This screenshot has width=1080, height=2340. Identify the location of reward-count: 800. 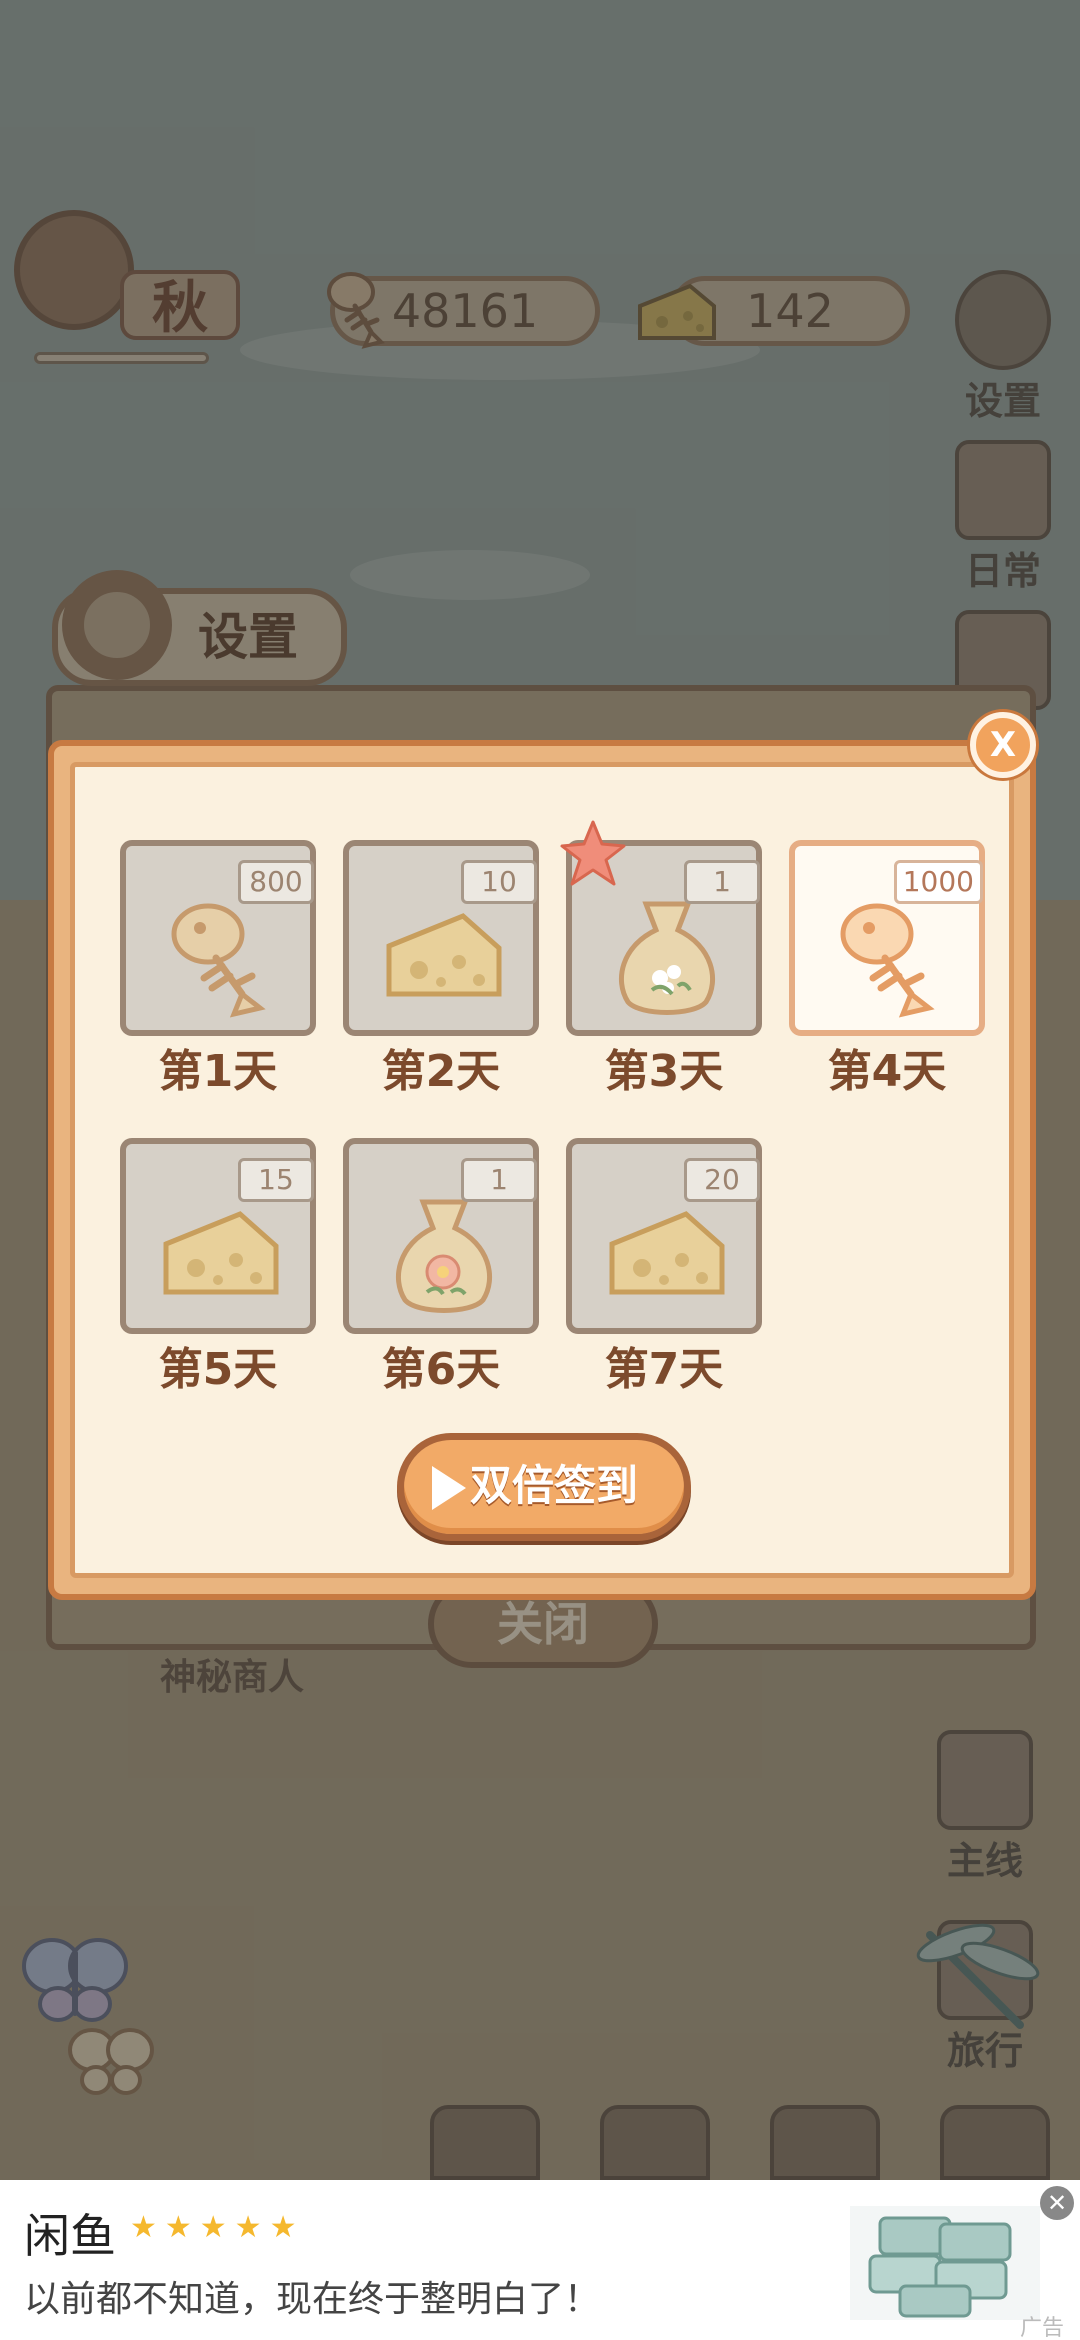
(276, 882).